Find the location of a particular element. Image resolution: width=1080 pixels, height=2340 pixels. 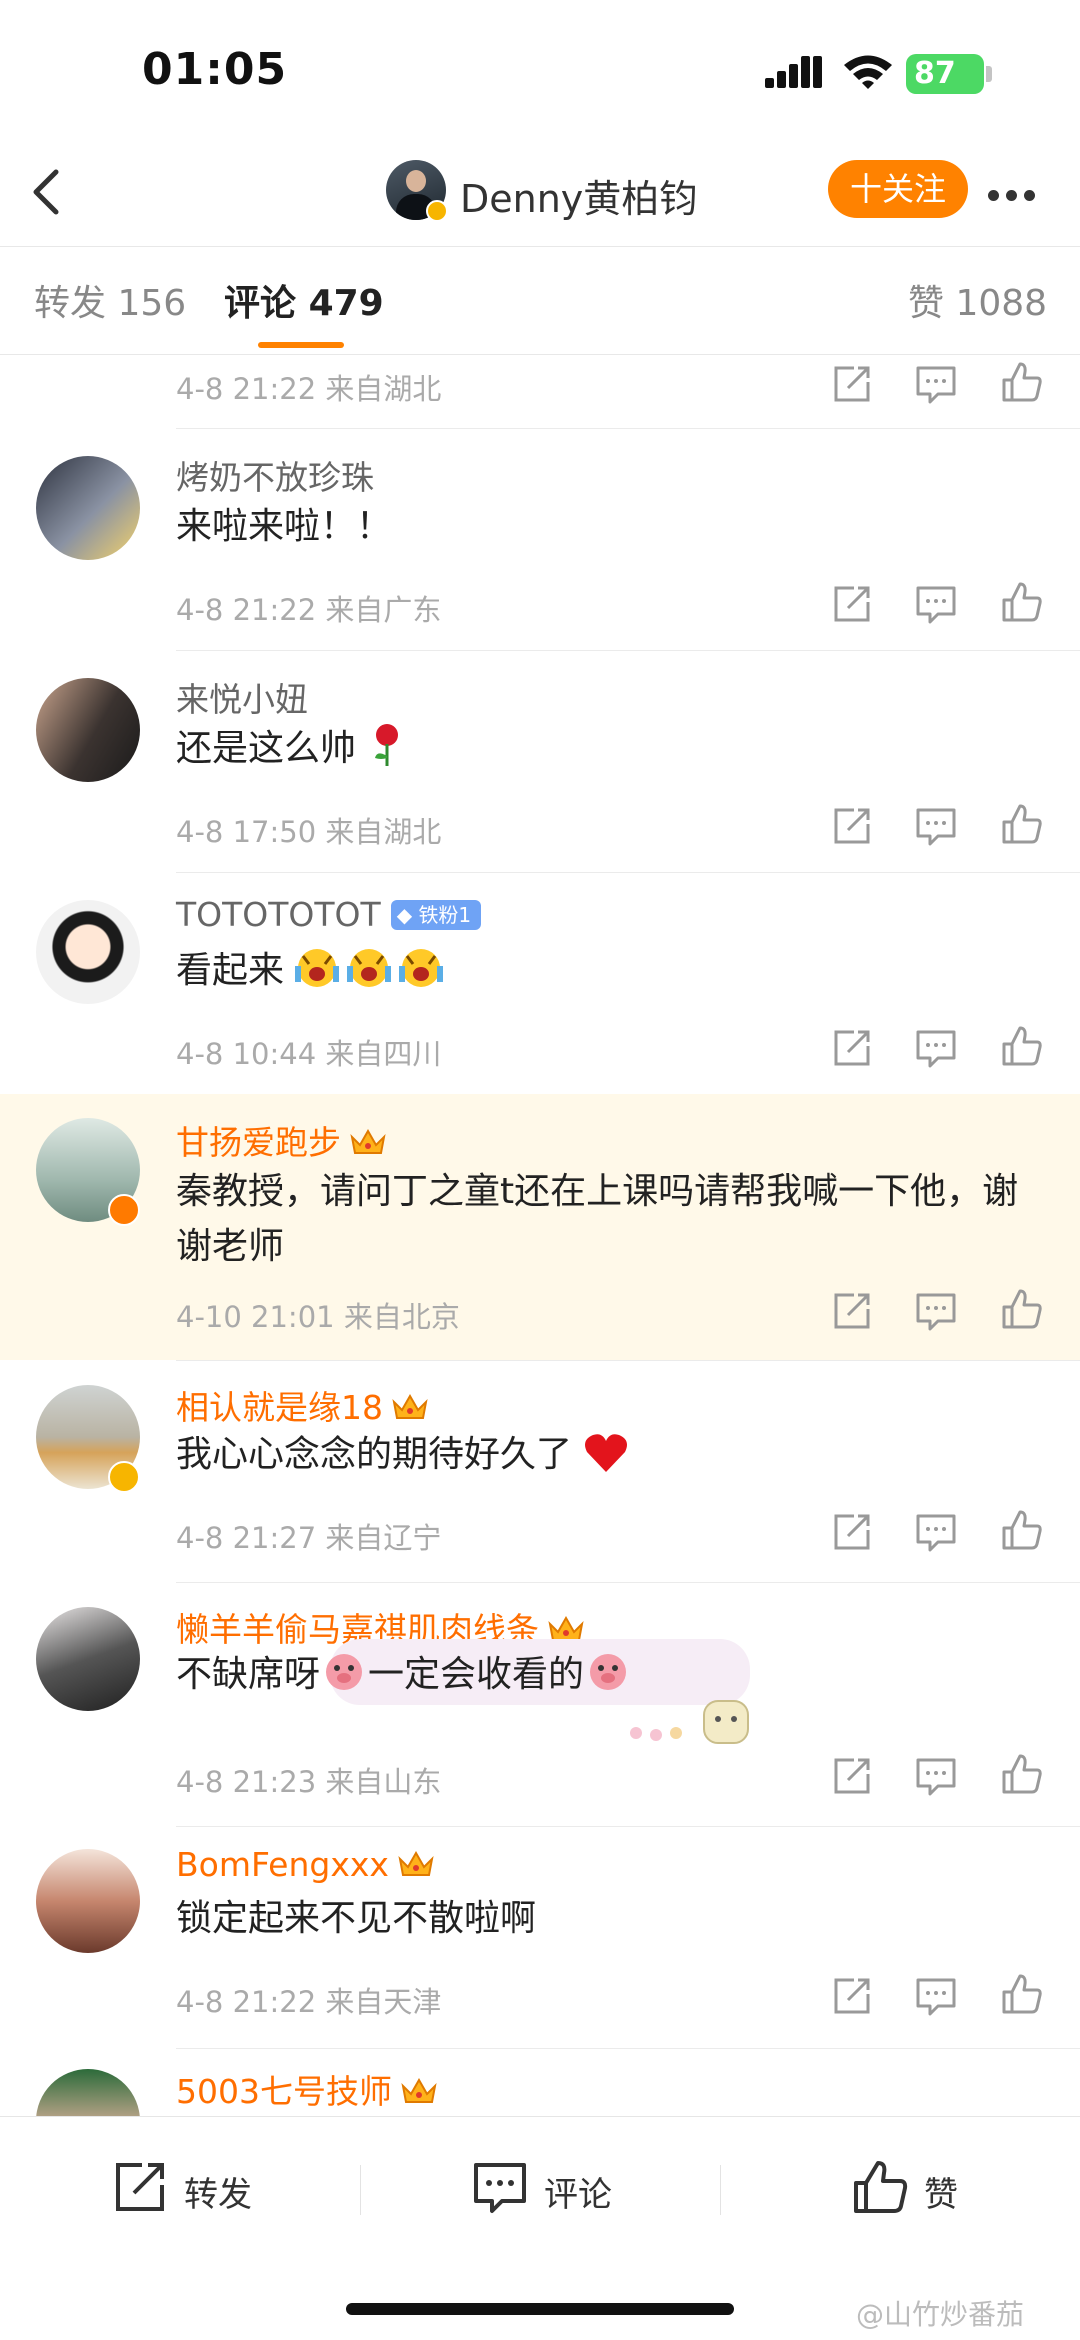

comment-text-body: 还是这么帅 is located at coordinates (266, 748).